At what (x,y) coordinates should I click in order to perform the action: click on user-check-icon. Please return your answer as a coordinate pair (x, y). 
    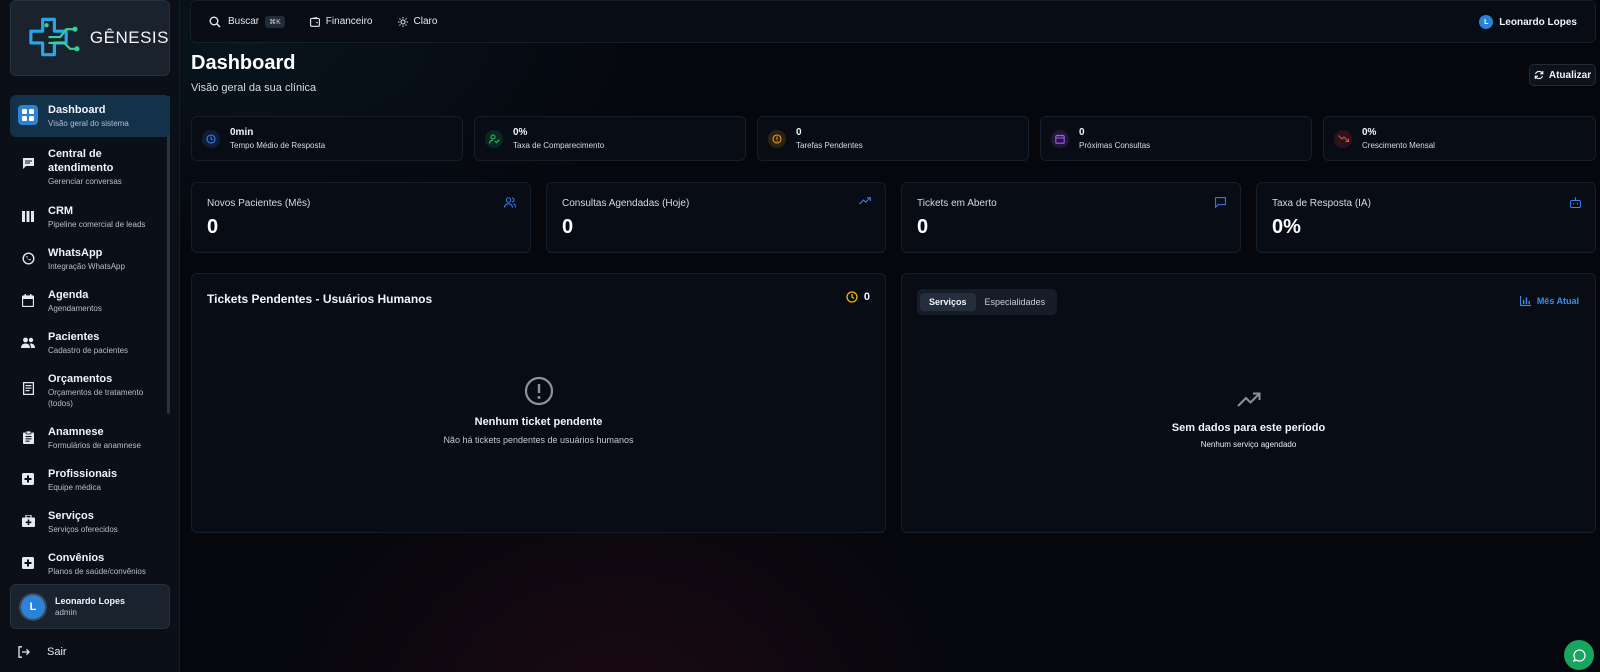
    Looking at the image, I should click on (494, 138).